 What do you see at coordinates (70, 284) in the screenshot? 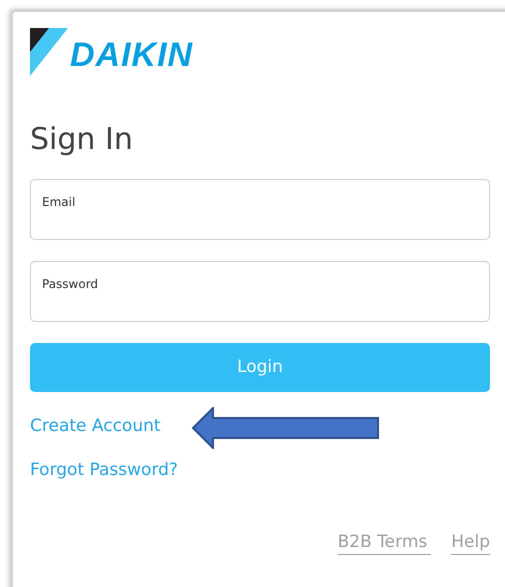
I see `field-label: Password` at bounding box center [70, 284].